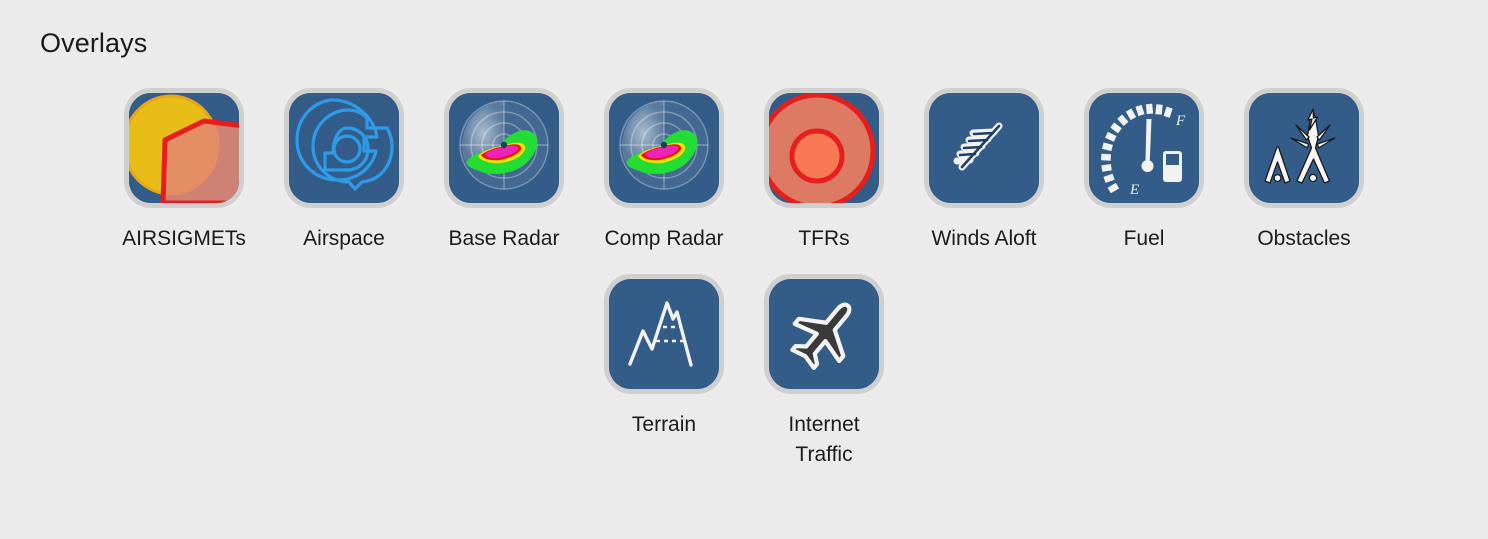 The height and width of the screenshot is (539, 1488). I want to click on overlay-item-comp-radar: Comp Radar, so click(664, 171).